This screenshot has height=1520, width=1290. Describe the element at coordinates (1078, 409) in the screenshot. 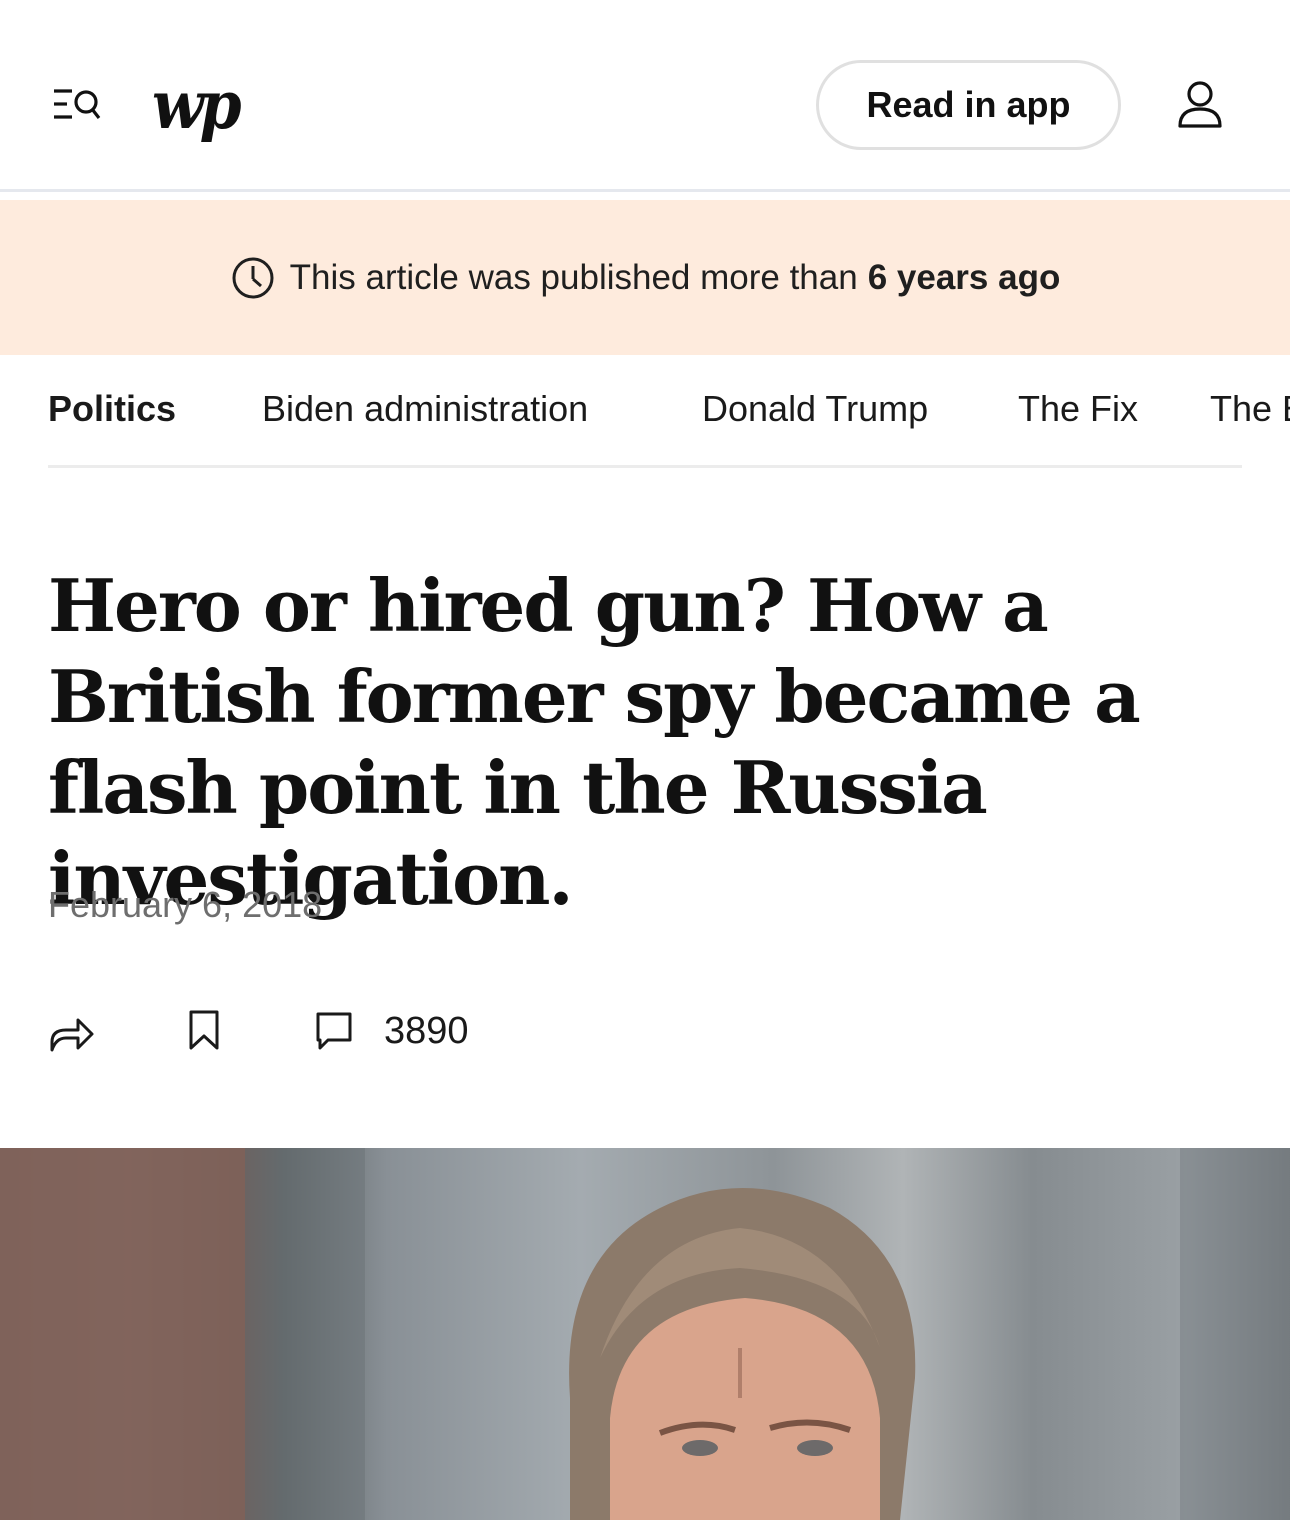

I see `nav-item-the-fix: The Fix` at that location.